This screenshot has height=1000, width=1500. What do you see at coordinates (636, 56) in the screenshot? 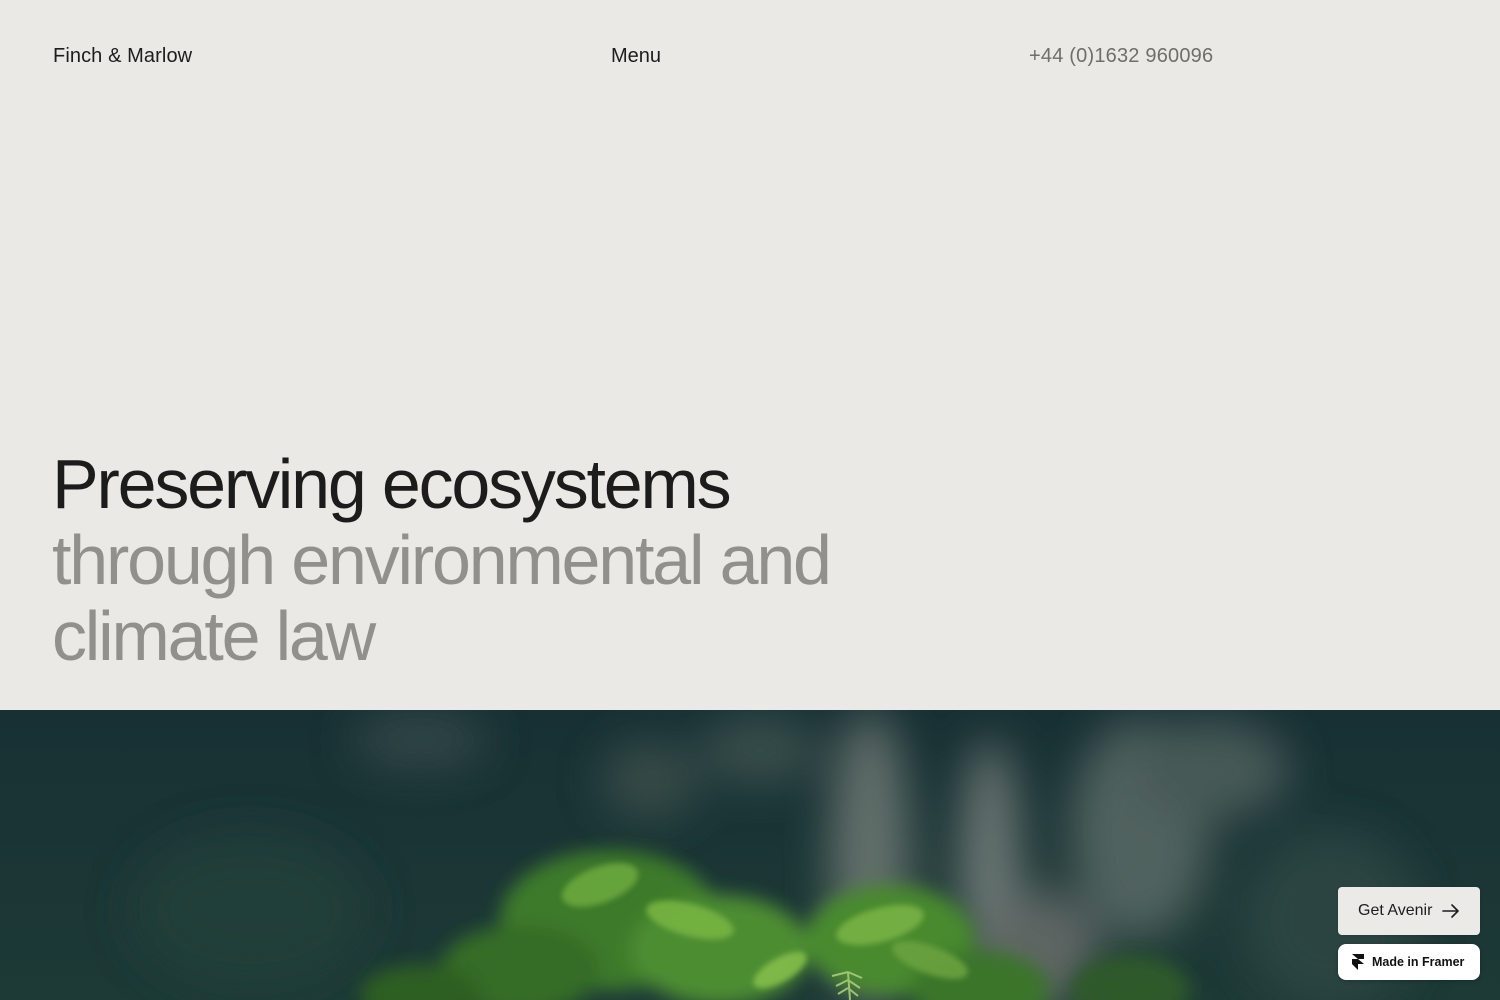
I see `menu-button: Menu` at bounding box center [636, 56].